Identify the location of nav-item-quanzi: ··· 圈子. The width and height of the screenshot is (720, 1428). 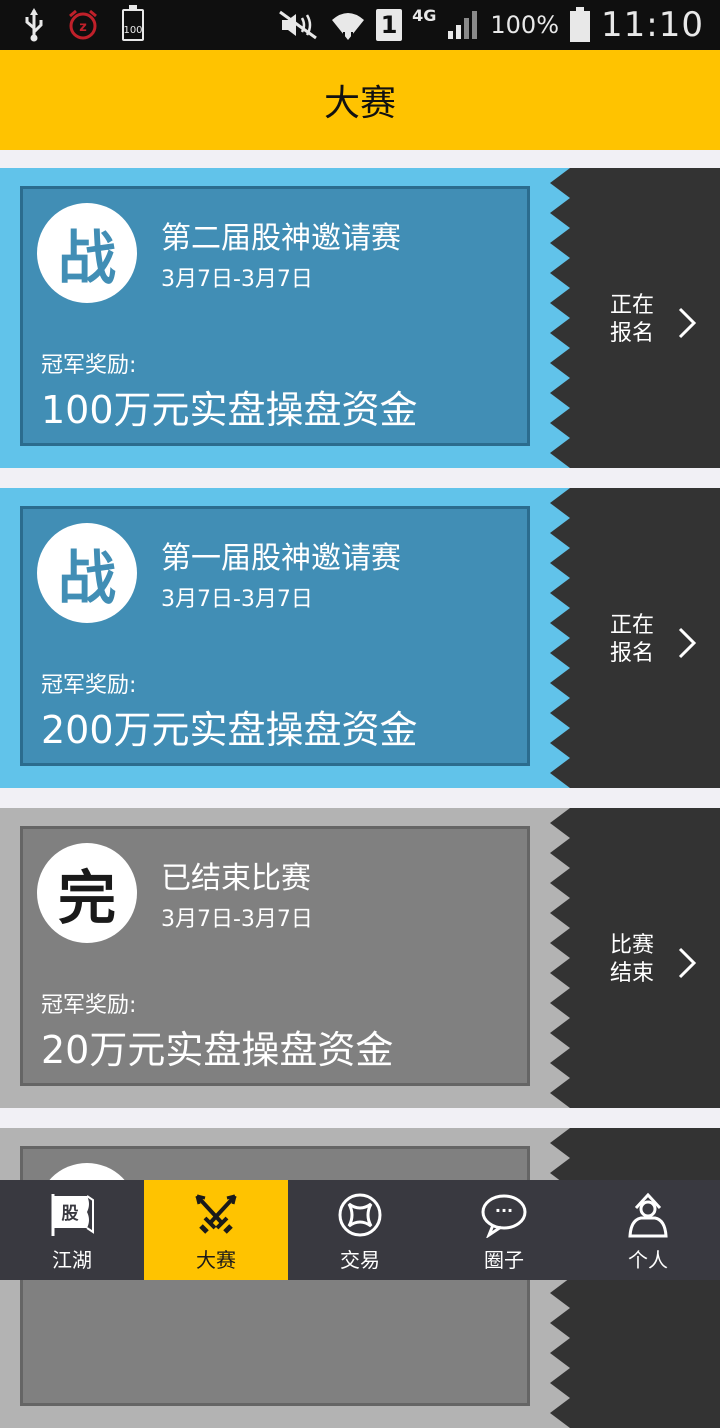
(504, 1230).